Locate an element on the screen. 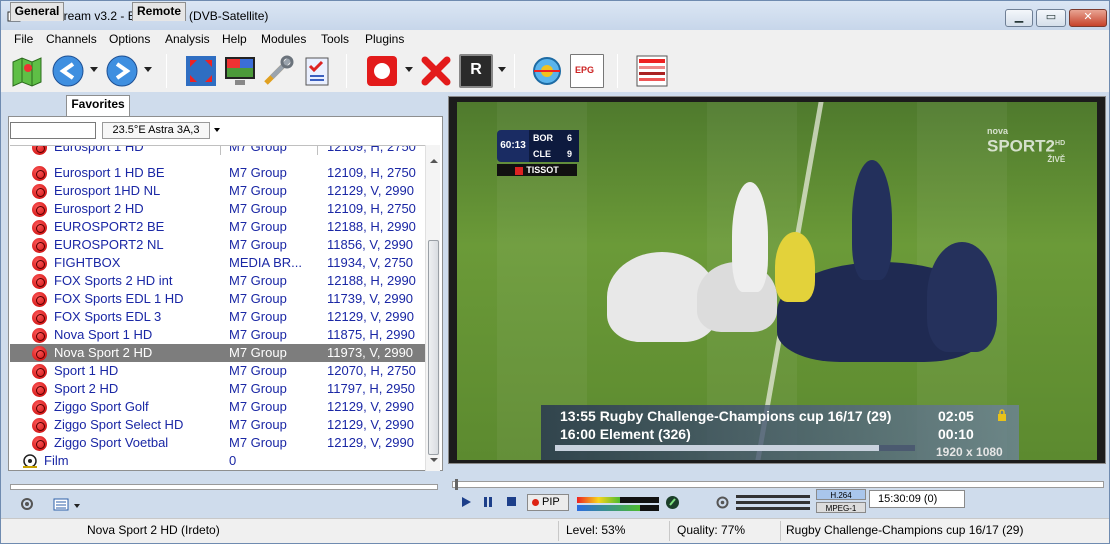 This screenshot has width=1110, height=544. fullscreen-icon is located at coordinates (201, 71).